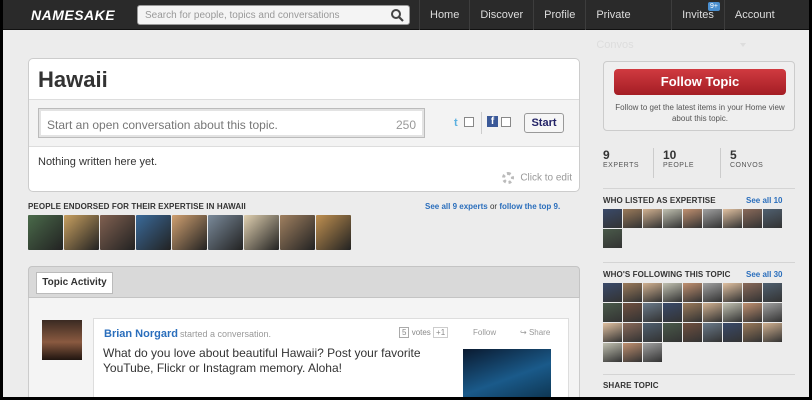 The width and height of the screenshot is (812, 400). I want to click on activity-tabbar: Topic Activity, so click(304, 282).